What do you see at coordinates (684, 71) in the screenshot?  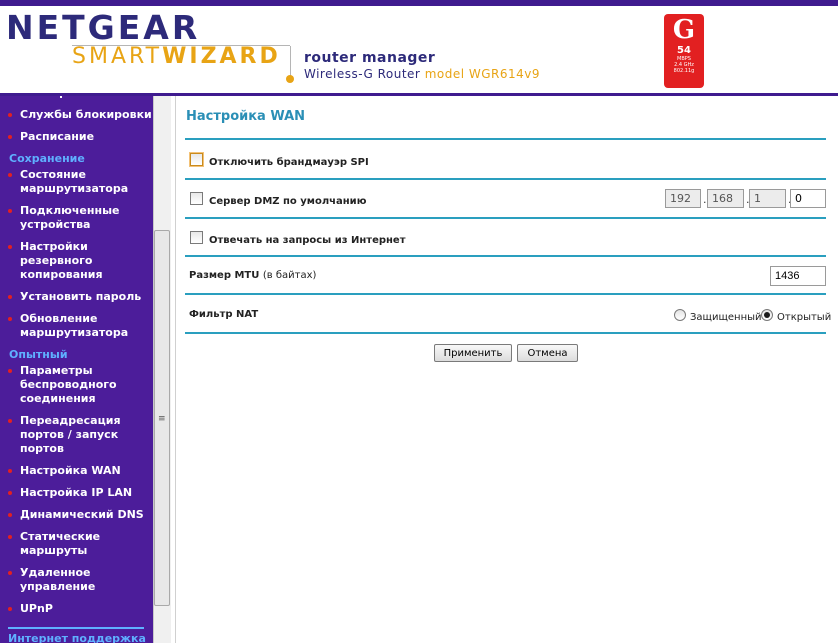 I see `badge-standard: 802.11g` at bounding box center [684, 71].